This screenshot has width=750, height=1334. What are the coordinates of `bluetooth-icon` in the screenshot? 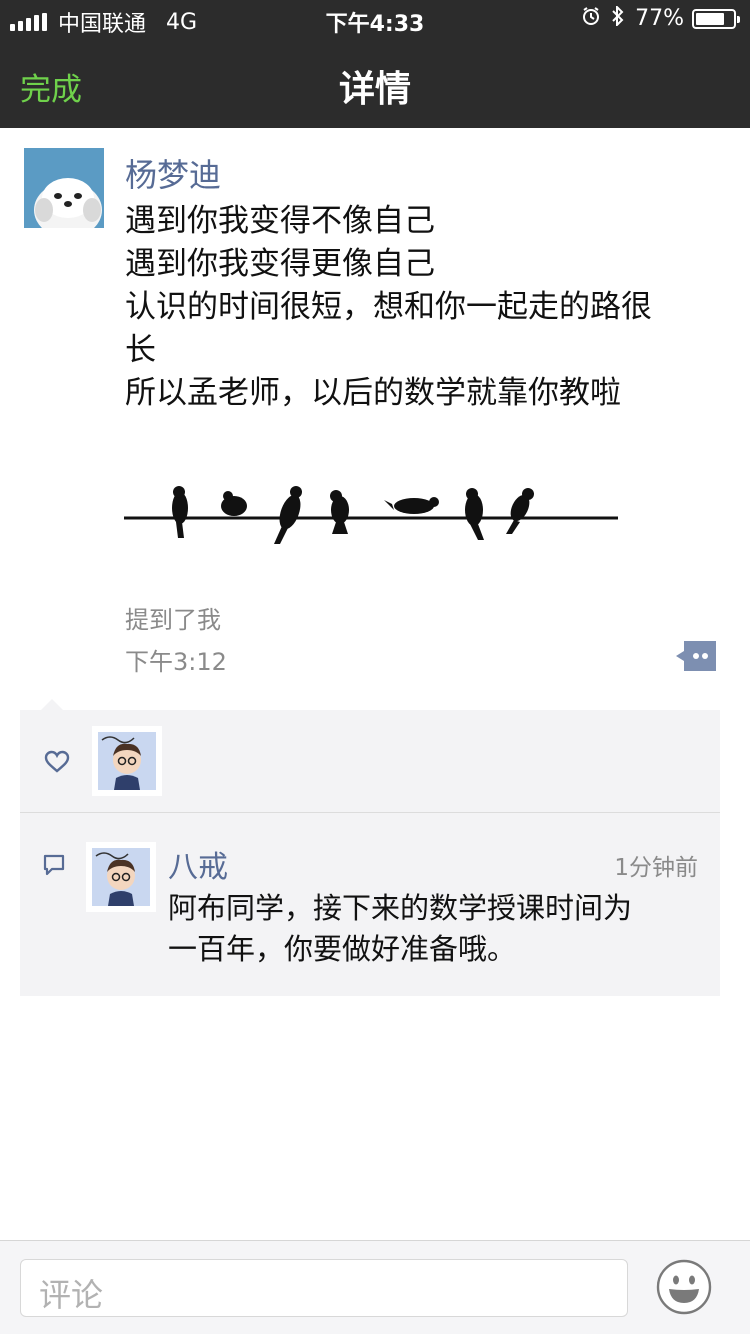 It's located at (618, 17).